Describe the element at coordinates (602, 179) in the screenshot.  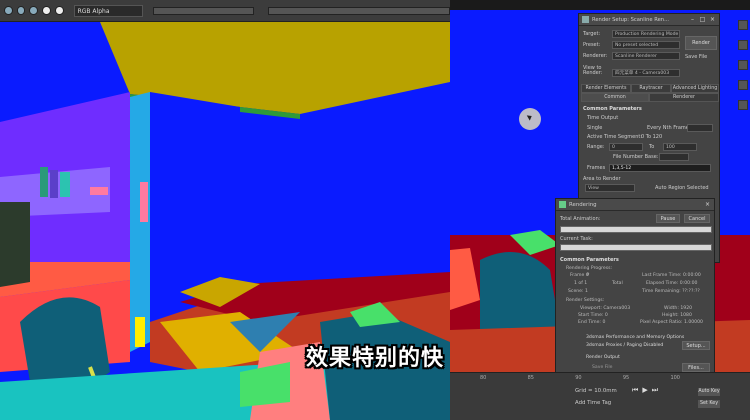
I see `area-to-render-label: Area to Render` at that location.